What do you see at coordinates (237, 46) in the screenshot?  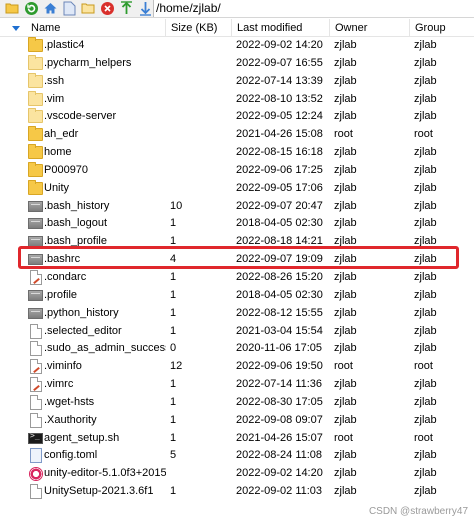 I see `file-row: .plastic4 2022-09-02 14:20 zjlab zjlab` at bounding box center [237, 46].